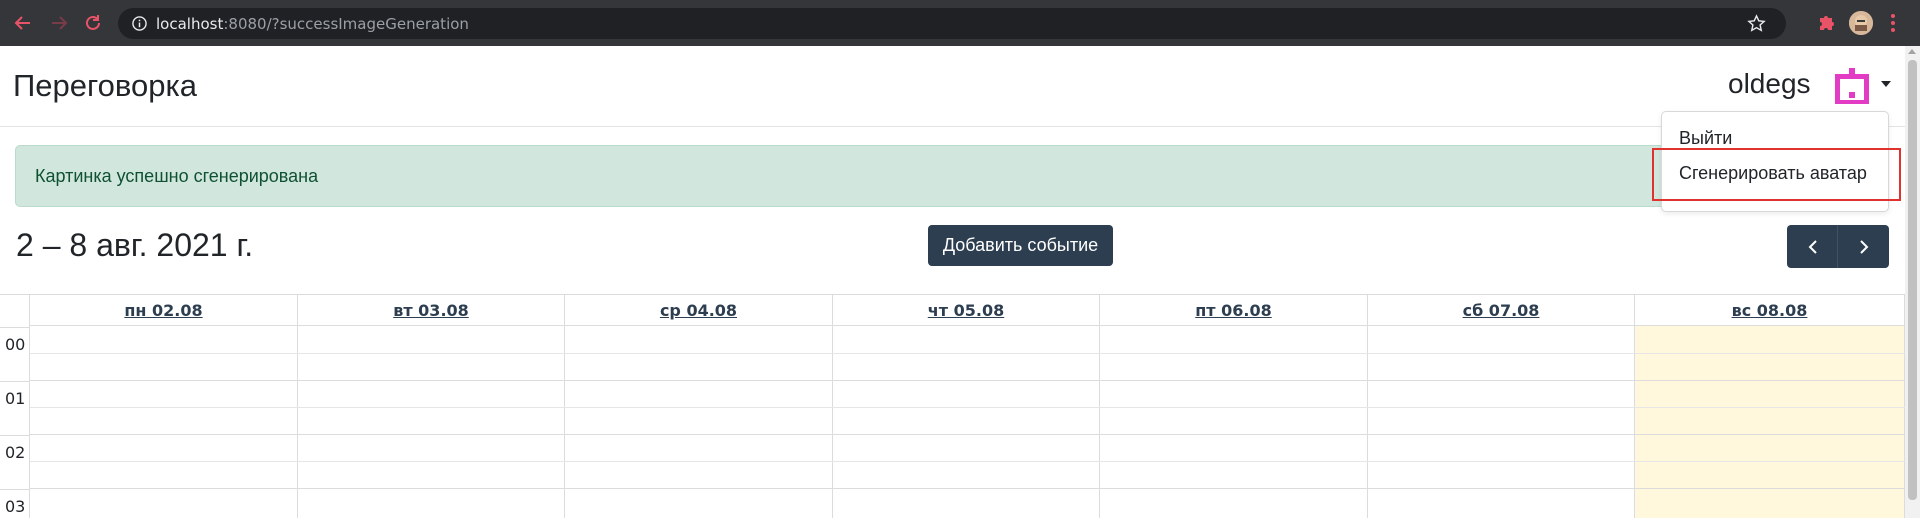 The width and height of the screenshot is (1920, 518). I want to click on day-link: пт 06.08, so click(1233, 310).